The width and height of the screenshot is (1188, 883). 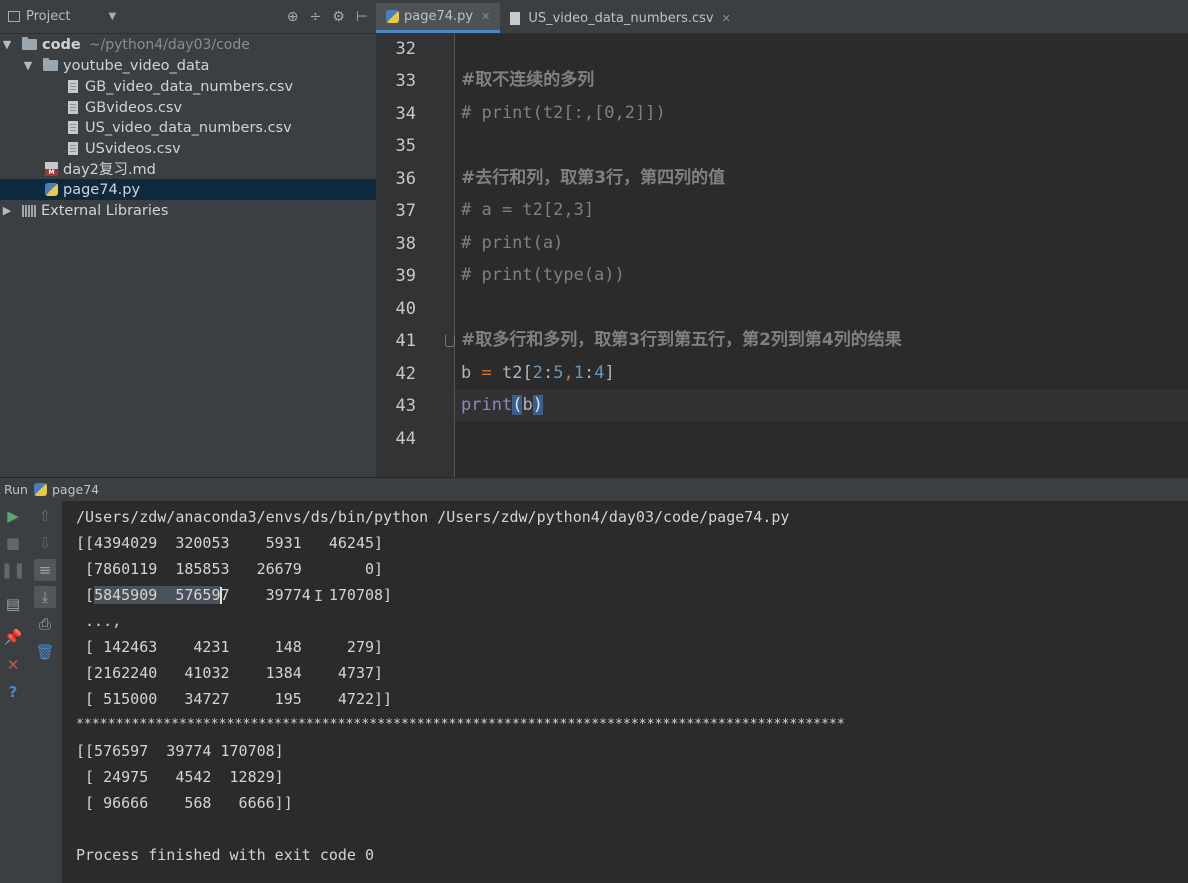 What do you see at coordinates (188, 148) in the screenshot?
I see `tree-item-usvideos: USvideos.csv` at bounding box center [188, 148].